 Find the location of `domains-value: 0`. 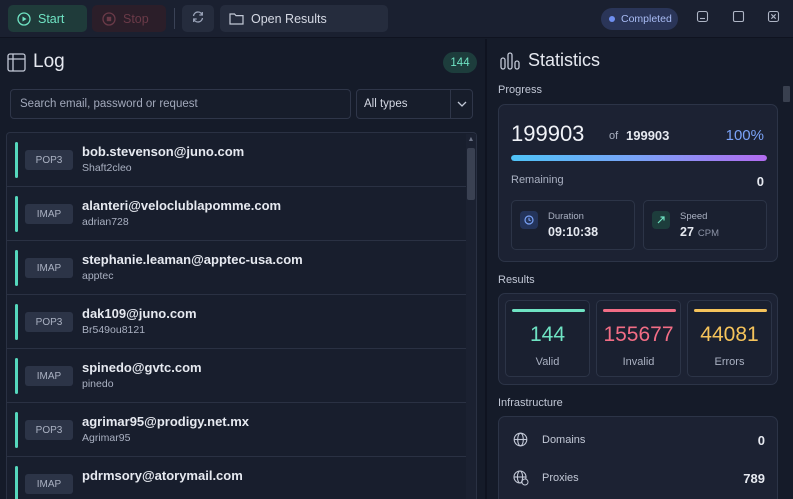

domains-value: 0 is located at coordinates (761, 440).